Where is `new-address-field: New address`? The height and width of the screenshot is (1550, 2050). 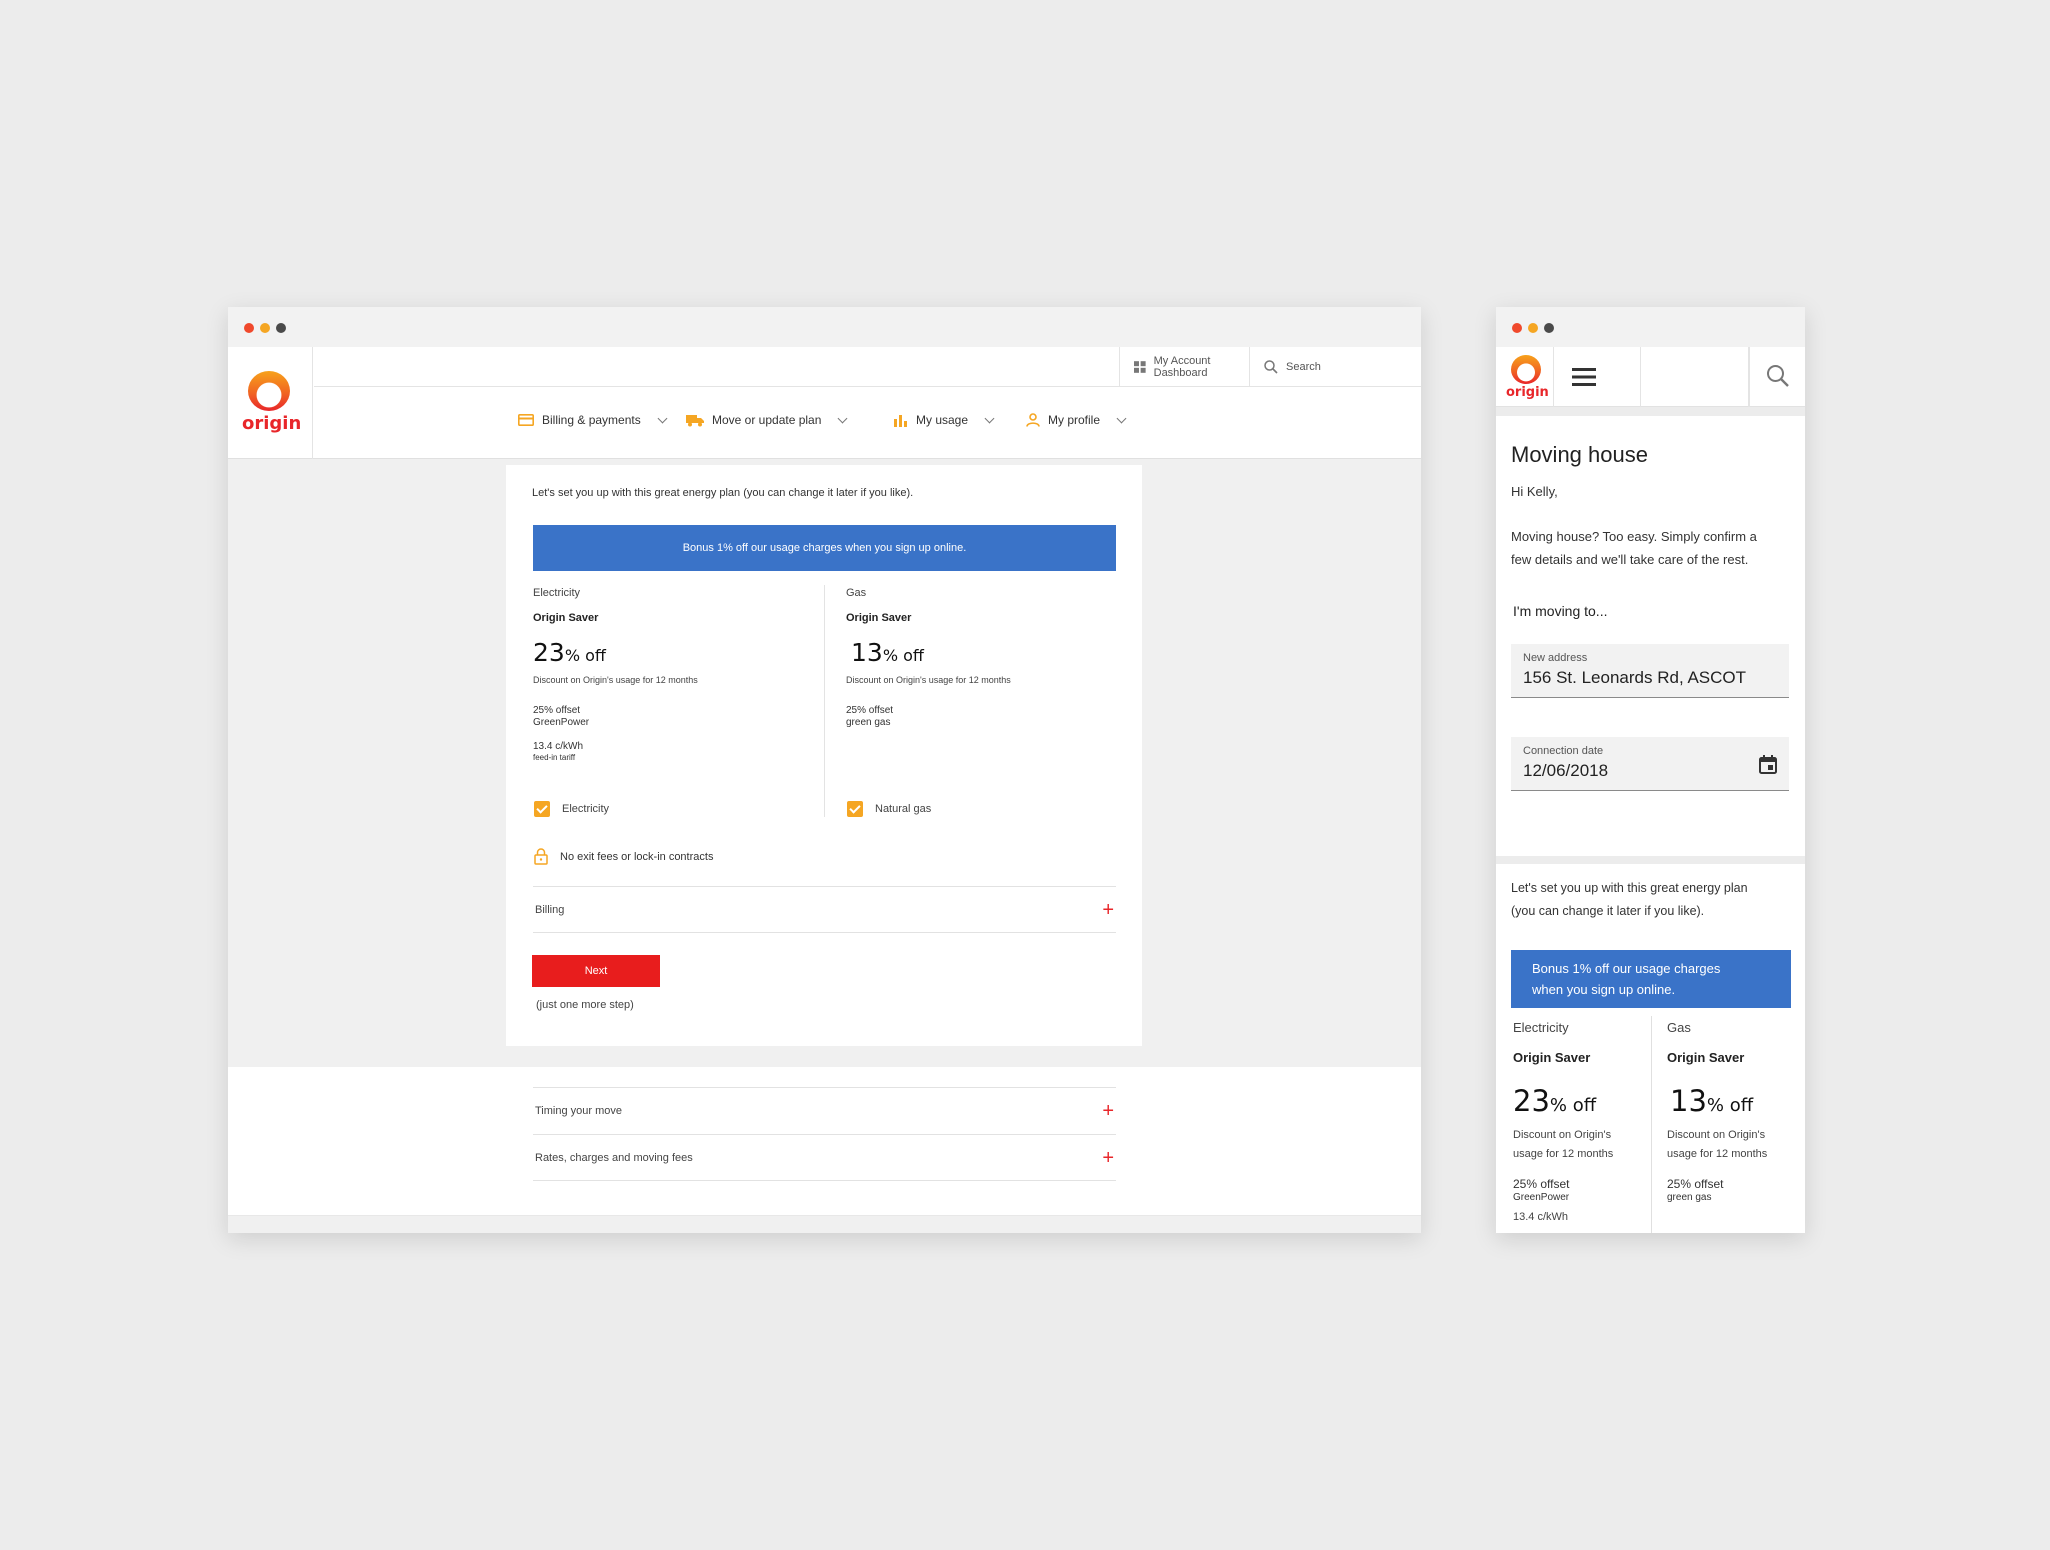
new-address-field: New address is located at coordinates (1650, 671).